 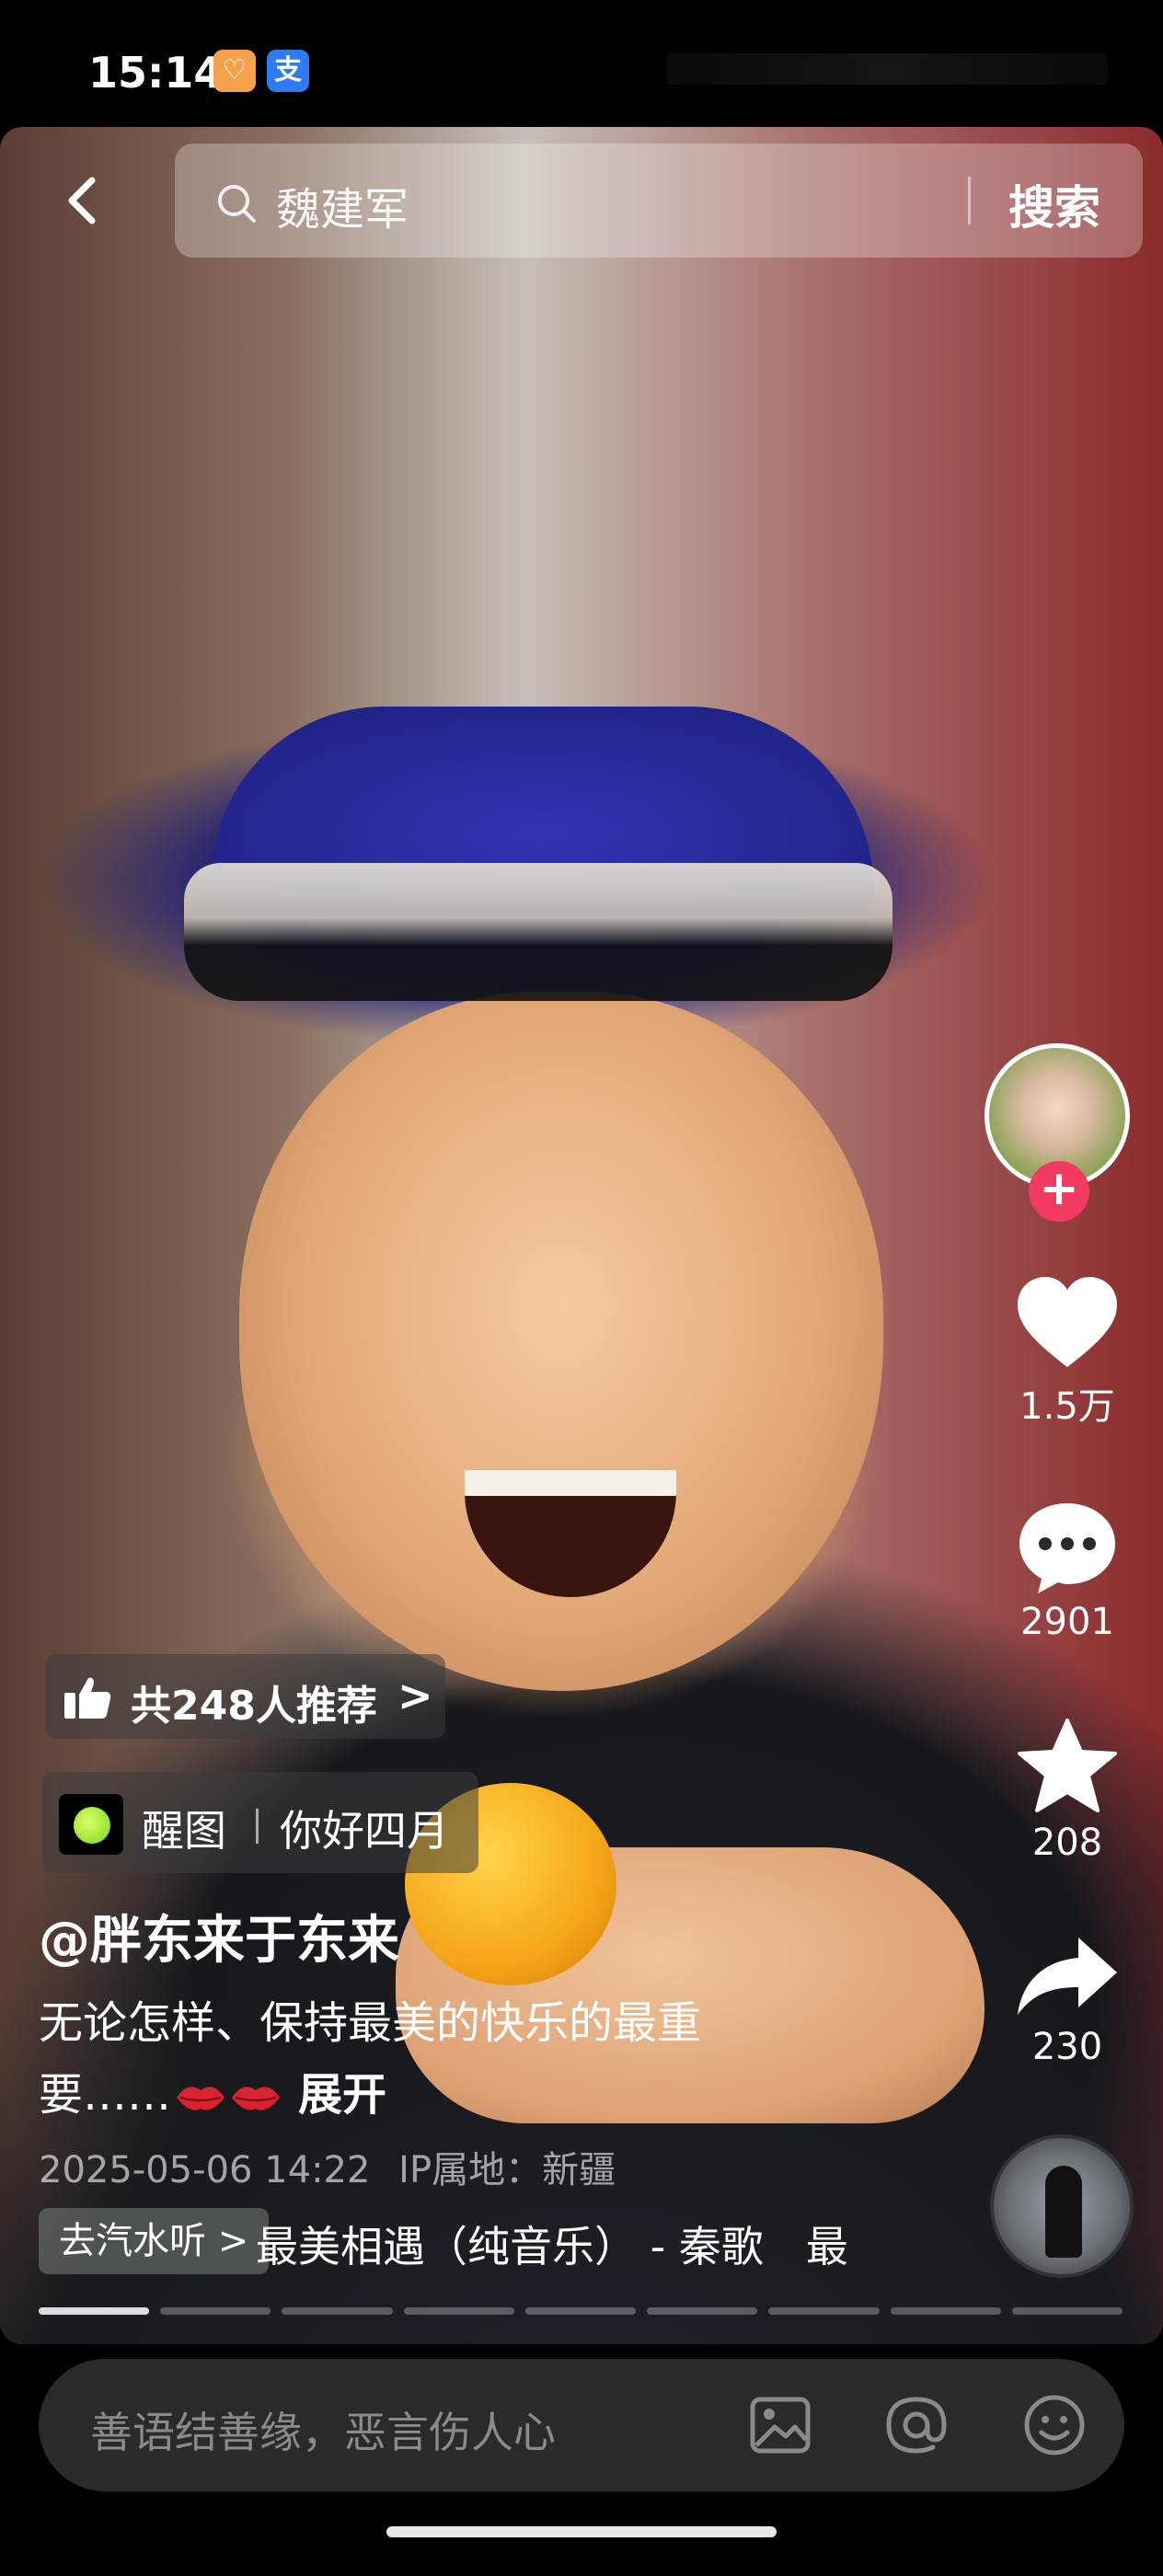 I want to click on search-bar: 魏建军 搜索, so click(x=659, y=201).